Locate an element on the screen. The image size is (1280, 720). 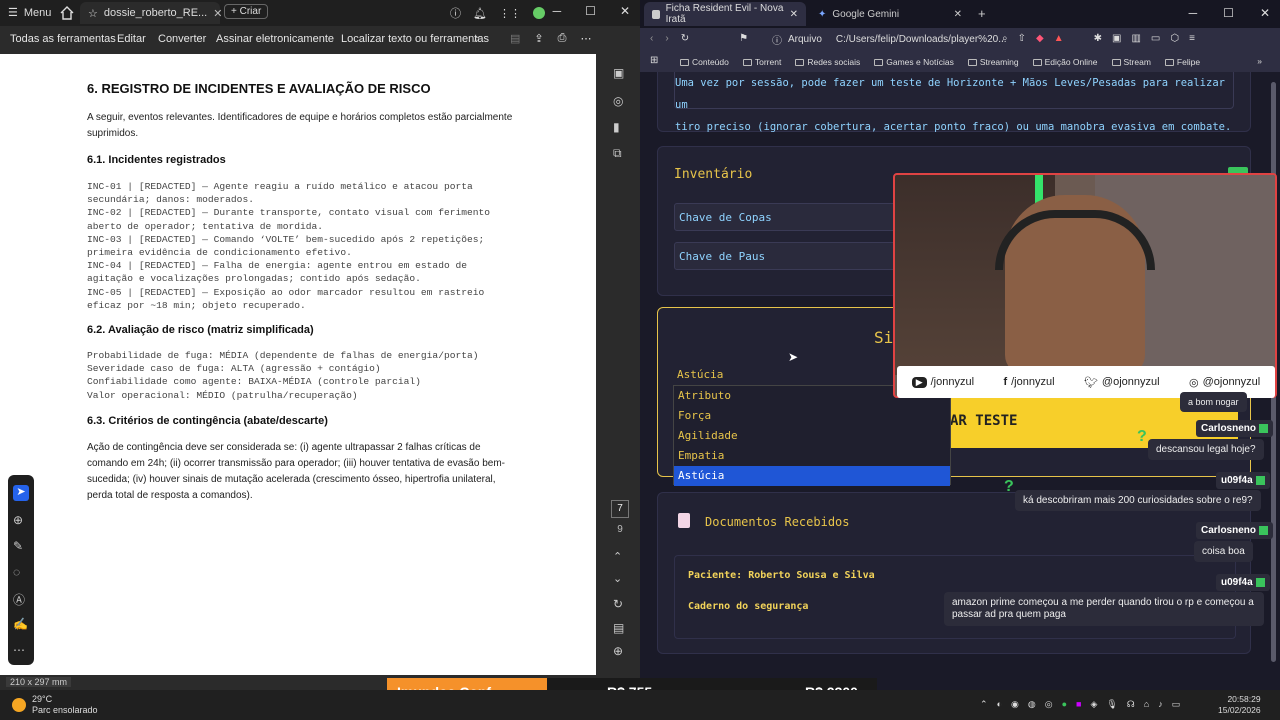
ai-icon: ◎ is located at coordinates (620, 101).